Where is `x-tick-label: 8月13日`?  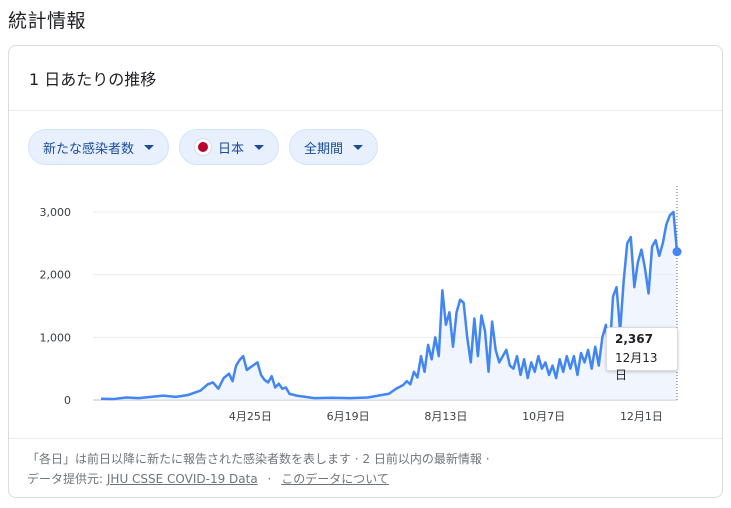 x-tick-label: 8月13日 is located at coordinates (445, 416).